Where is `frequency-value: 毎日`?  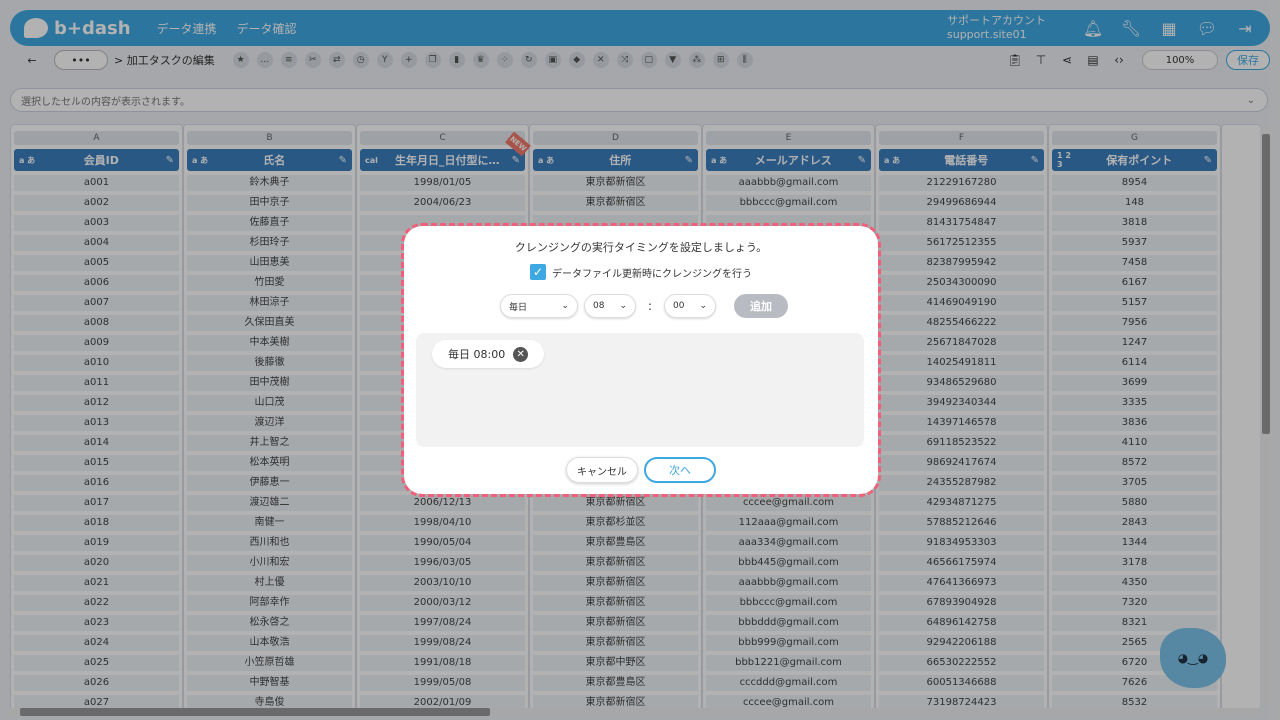 frequency-value: 毎日 is located at coordinates (518, 307).